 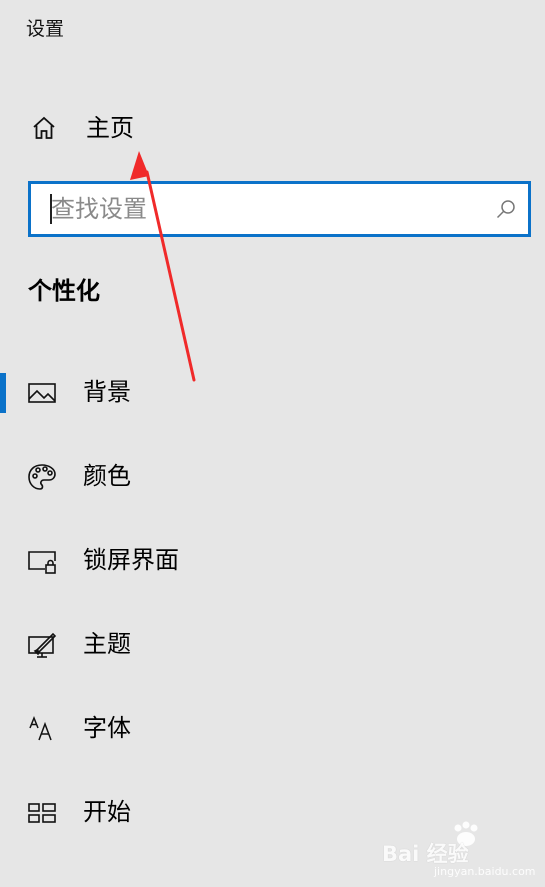 What do you see at coordinates (272, 477) in the screenshot?
I see `sidebar-item-colors: 颜色` at bounding box center [272, 477].